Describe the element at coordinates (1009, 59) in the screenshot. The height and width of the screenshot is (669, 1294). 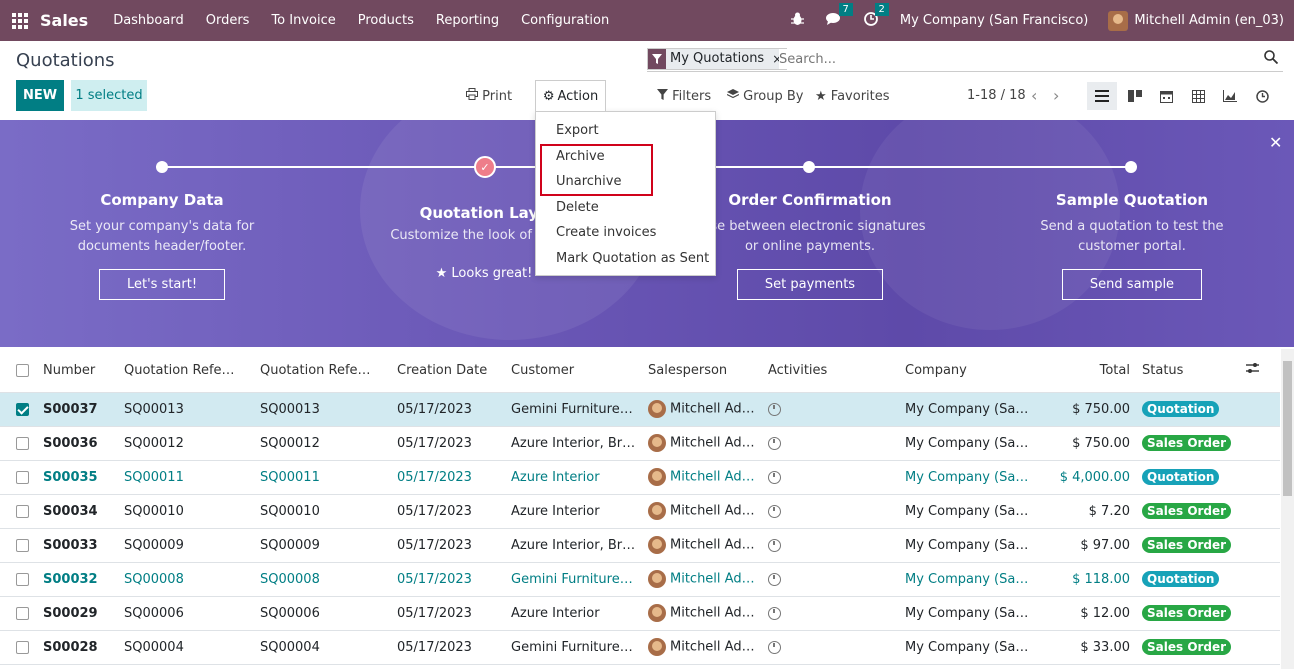
I see `search-input` at that location.